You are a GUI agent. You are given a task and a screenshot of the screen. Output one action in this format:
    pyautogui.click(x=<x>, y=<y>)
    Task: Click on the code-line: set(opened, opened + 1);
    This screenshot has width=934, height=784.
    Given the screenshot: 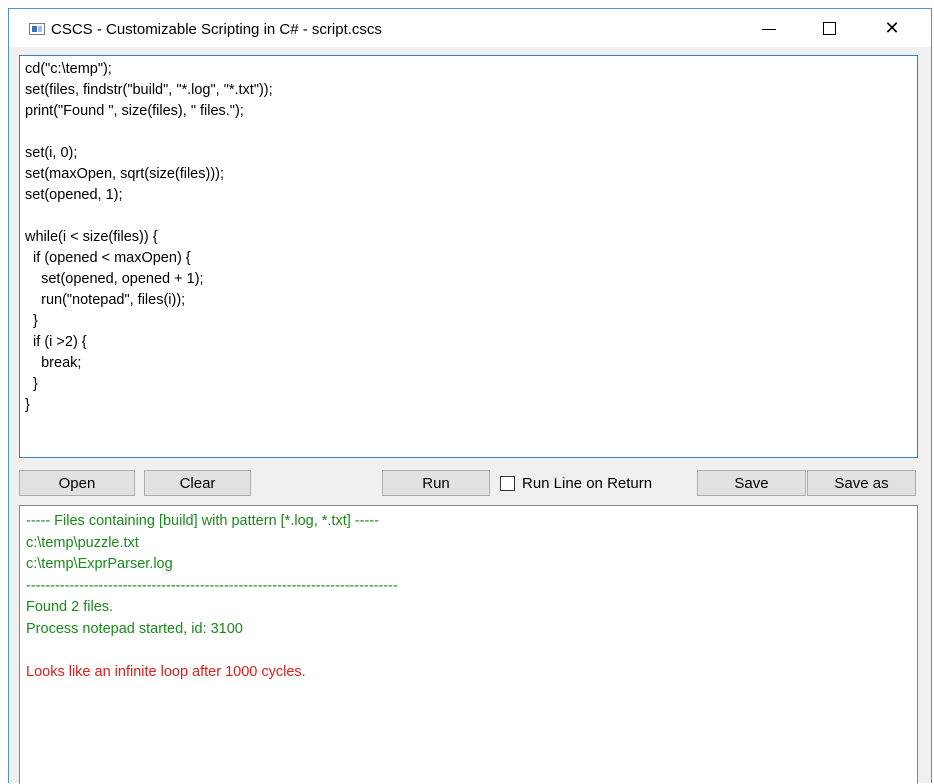 What is the action you would take?
    pyautogui.click(x=114, y=279)
    